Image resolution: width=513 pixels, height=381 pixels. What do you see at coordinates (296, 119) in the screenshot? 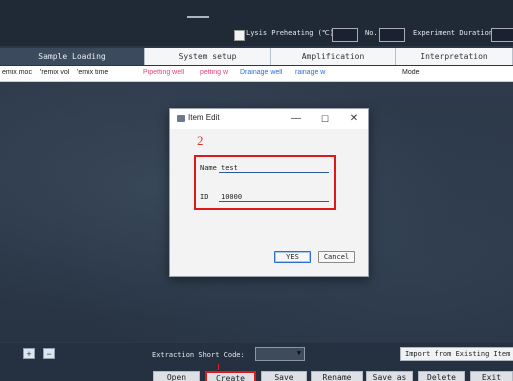
I see `minimize-icon: —` at bounding box center [296, 119].